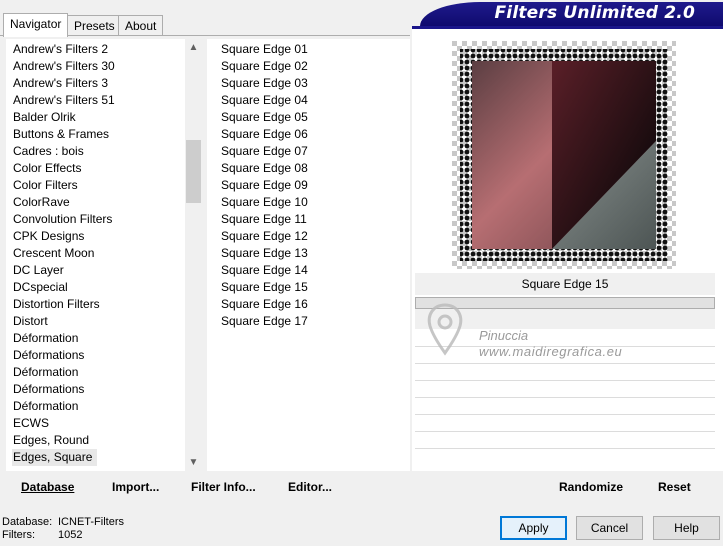 This screenshot has height=546, width=723. I want to click on apply-button: Apply, so click(533, 528).